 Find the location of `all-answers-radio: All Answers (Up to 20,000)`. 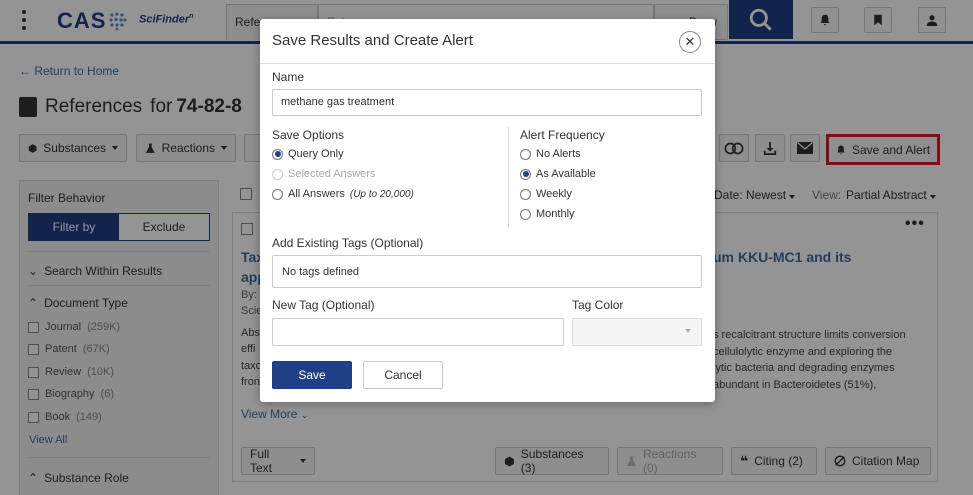

all-answers-radio: All Answers (Up to 20,000) is located at coordinates (343, 194).